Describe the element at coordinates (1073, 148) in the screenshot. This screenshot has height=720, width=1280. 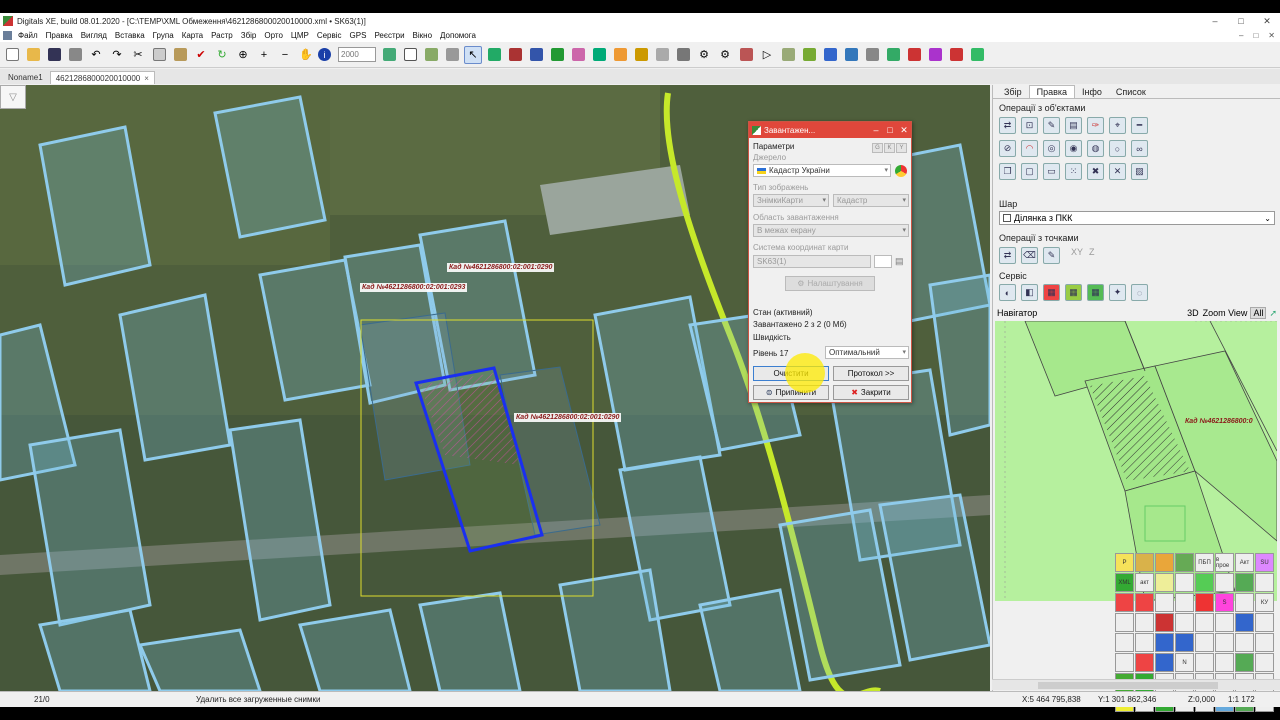
I see `intersect-icon: ◉` at that location.